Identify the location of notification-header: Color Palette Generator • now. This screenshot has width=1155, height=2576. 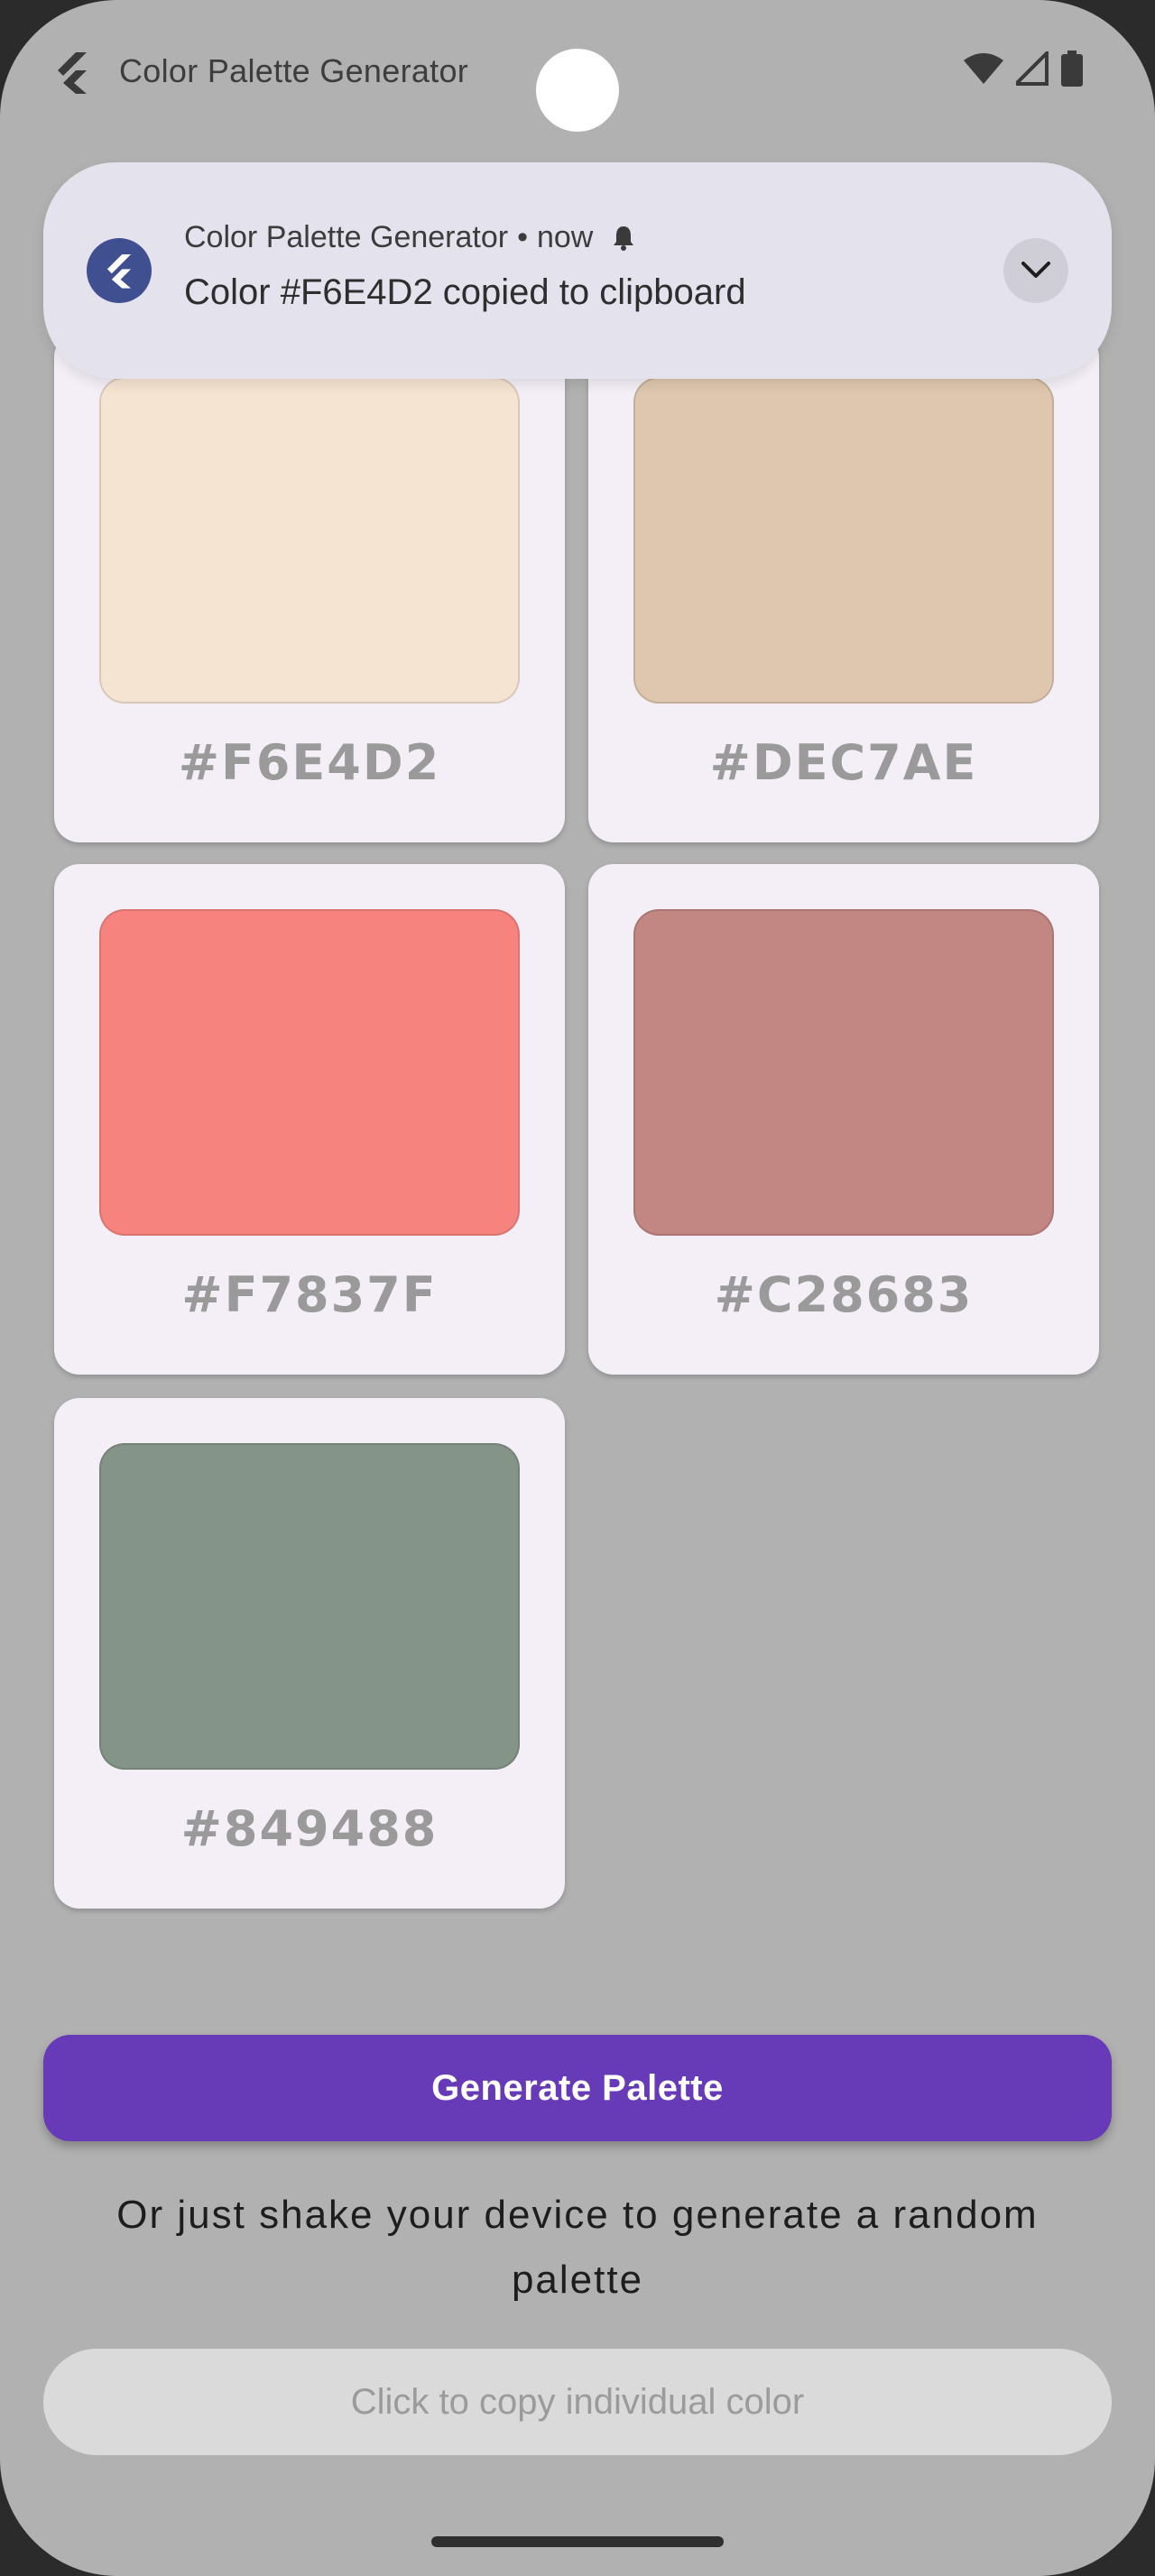
(411, 238).